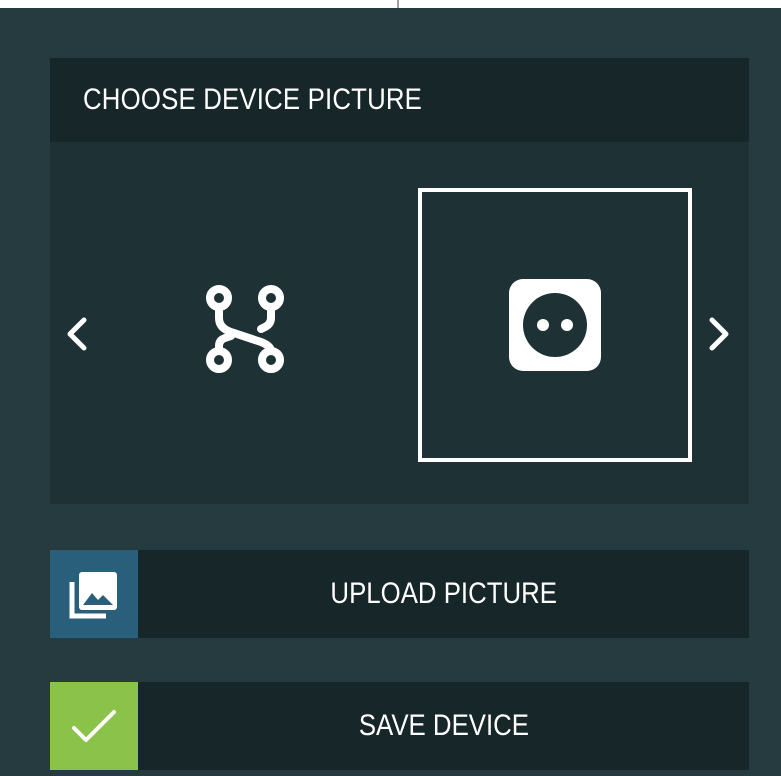 Image resolution: width=781 pixels, height=776 pixels. I want to click on image-gallery-icon, so click(93, 595).